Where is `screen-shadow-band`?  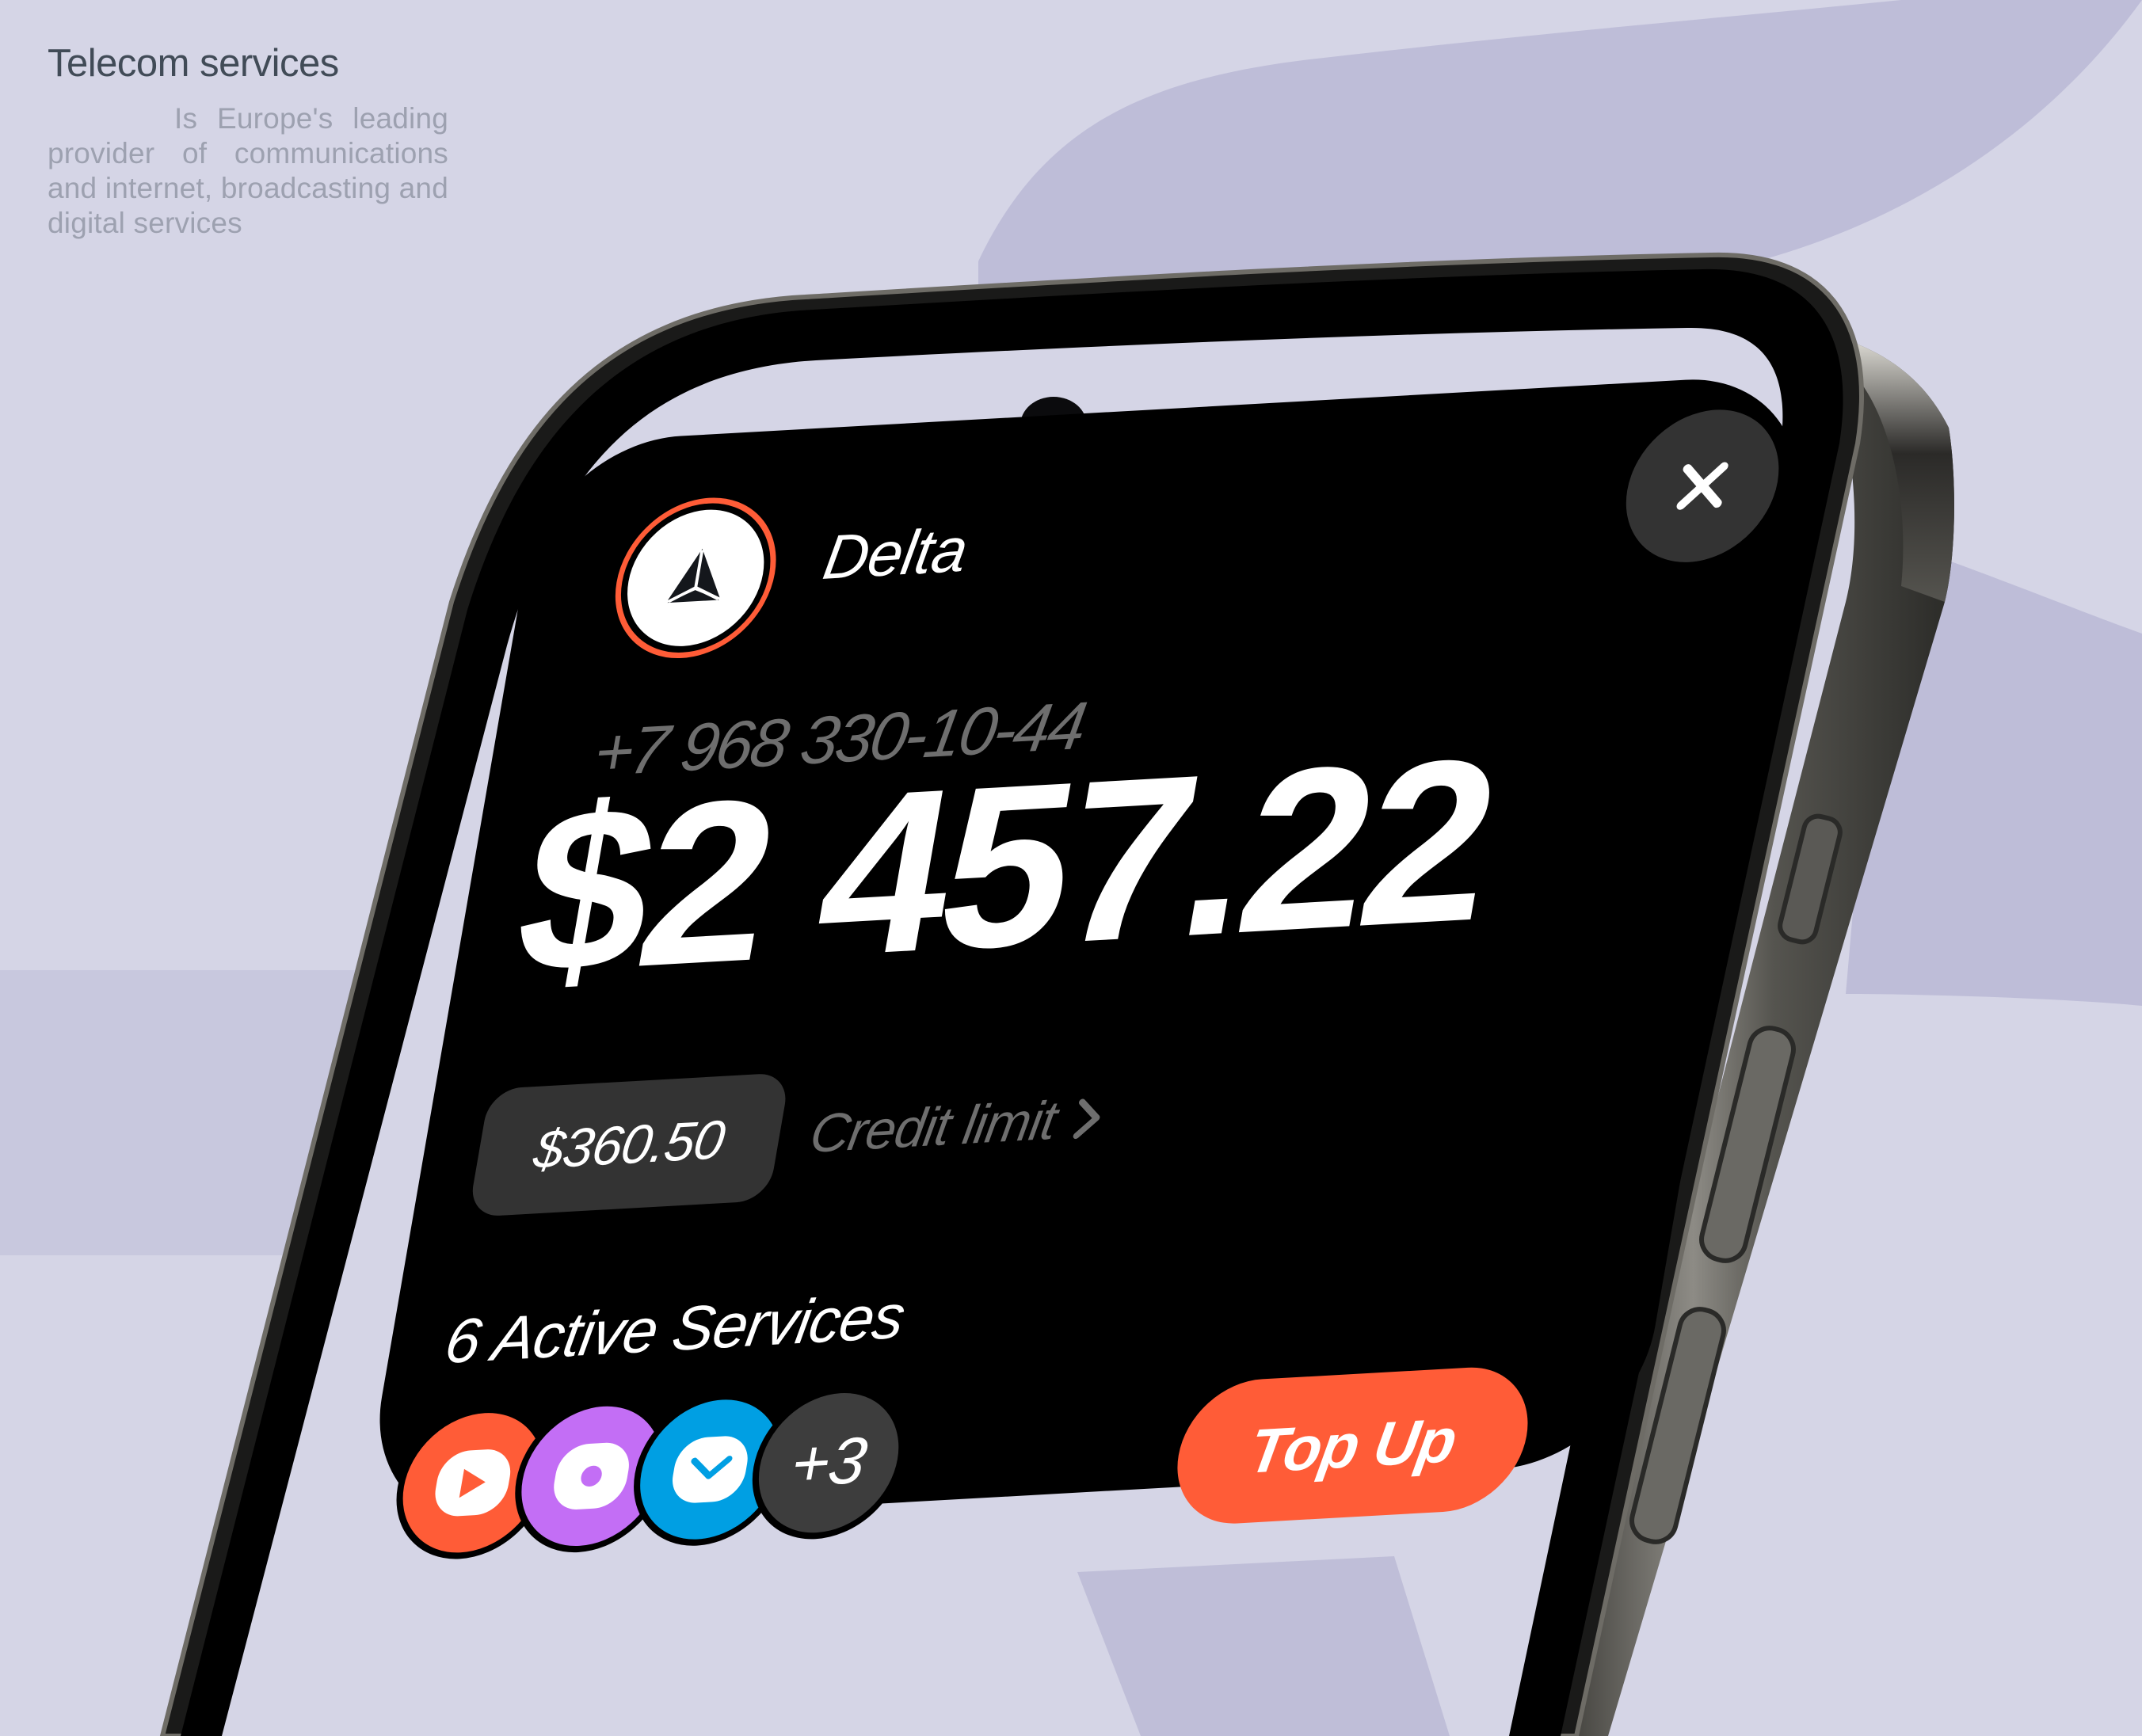 screen-shadow-band is located at coordinates (1263, 1646).